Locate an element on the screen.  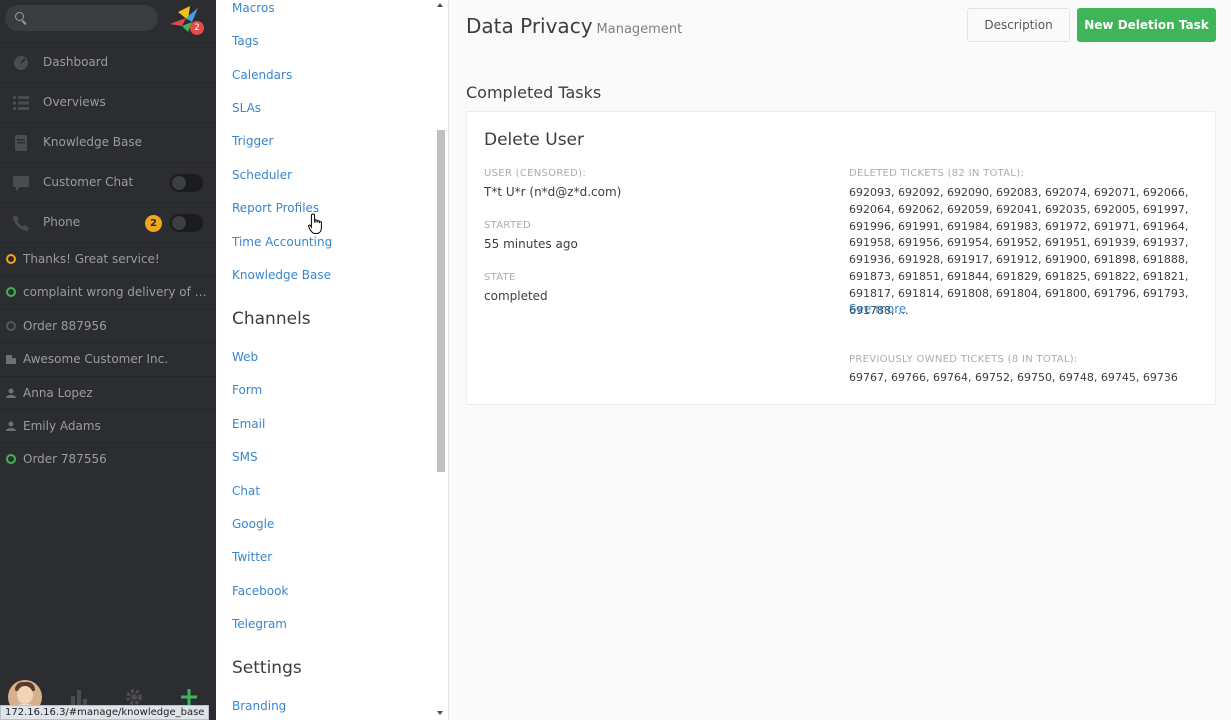
chat-availability-toggle is located at coordinates (186, 183).